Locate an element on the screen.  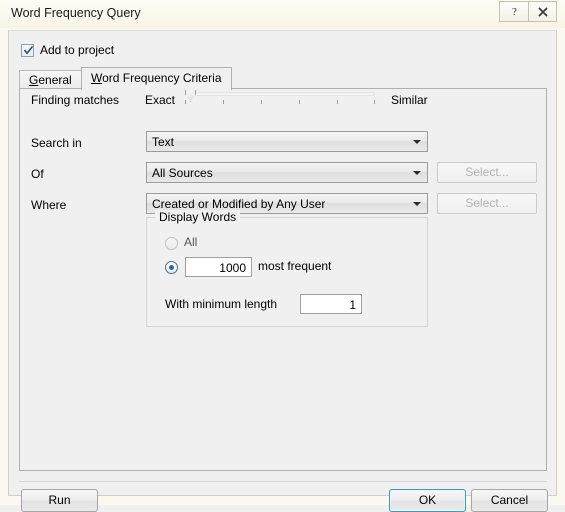
finding-matches-label: Finding matches is located at coordinates (75, 100).